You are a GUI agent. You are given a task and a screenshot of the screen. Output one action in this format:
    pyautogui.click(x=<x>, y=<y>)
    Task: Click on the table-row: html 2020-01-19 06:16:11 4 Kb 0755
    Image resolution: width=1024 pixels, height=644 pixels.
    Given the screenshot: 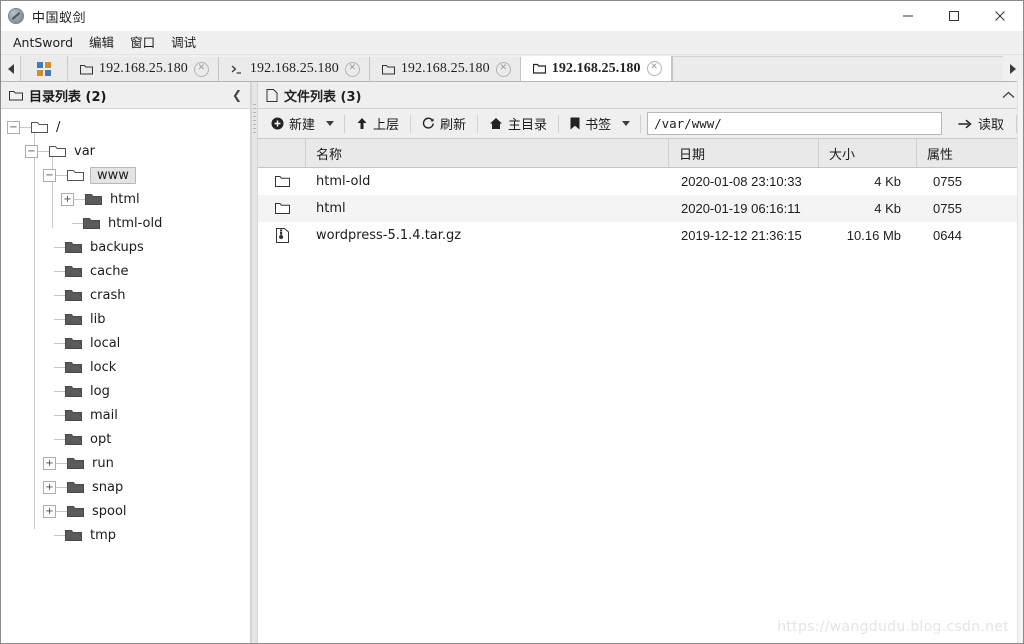 What is the action you would take?
    pyautogui.click(x=640, y=208)
    